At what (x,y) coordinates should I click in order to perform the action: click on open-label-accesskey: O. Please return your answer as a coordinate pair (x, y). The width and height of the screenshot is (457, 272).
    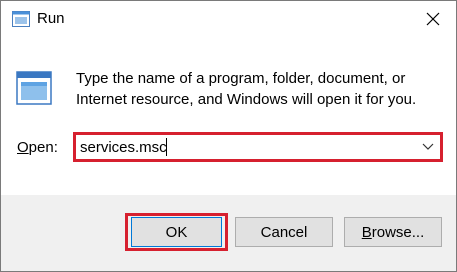
    Looking at the image, I should click on (23, 147).